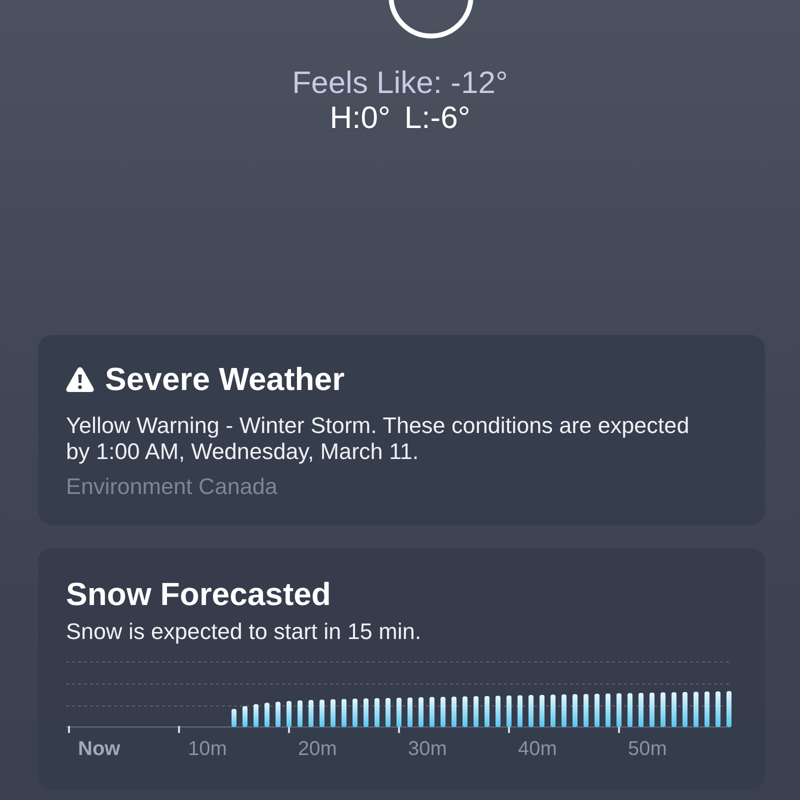 The height and width of the screenshot is (800, 800). What do you see at coordinates (378, 439) in the screenshot?
I see `alert-message: Yellow Warning - Winter Storm. These conditions are expected by 1:00 AM, Wednesday, March 11.` at bounding box center [378, 439].